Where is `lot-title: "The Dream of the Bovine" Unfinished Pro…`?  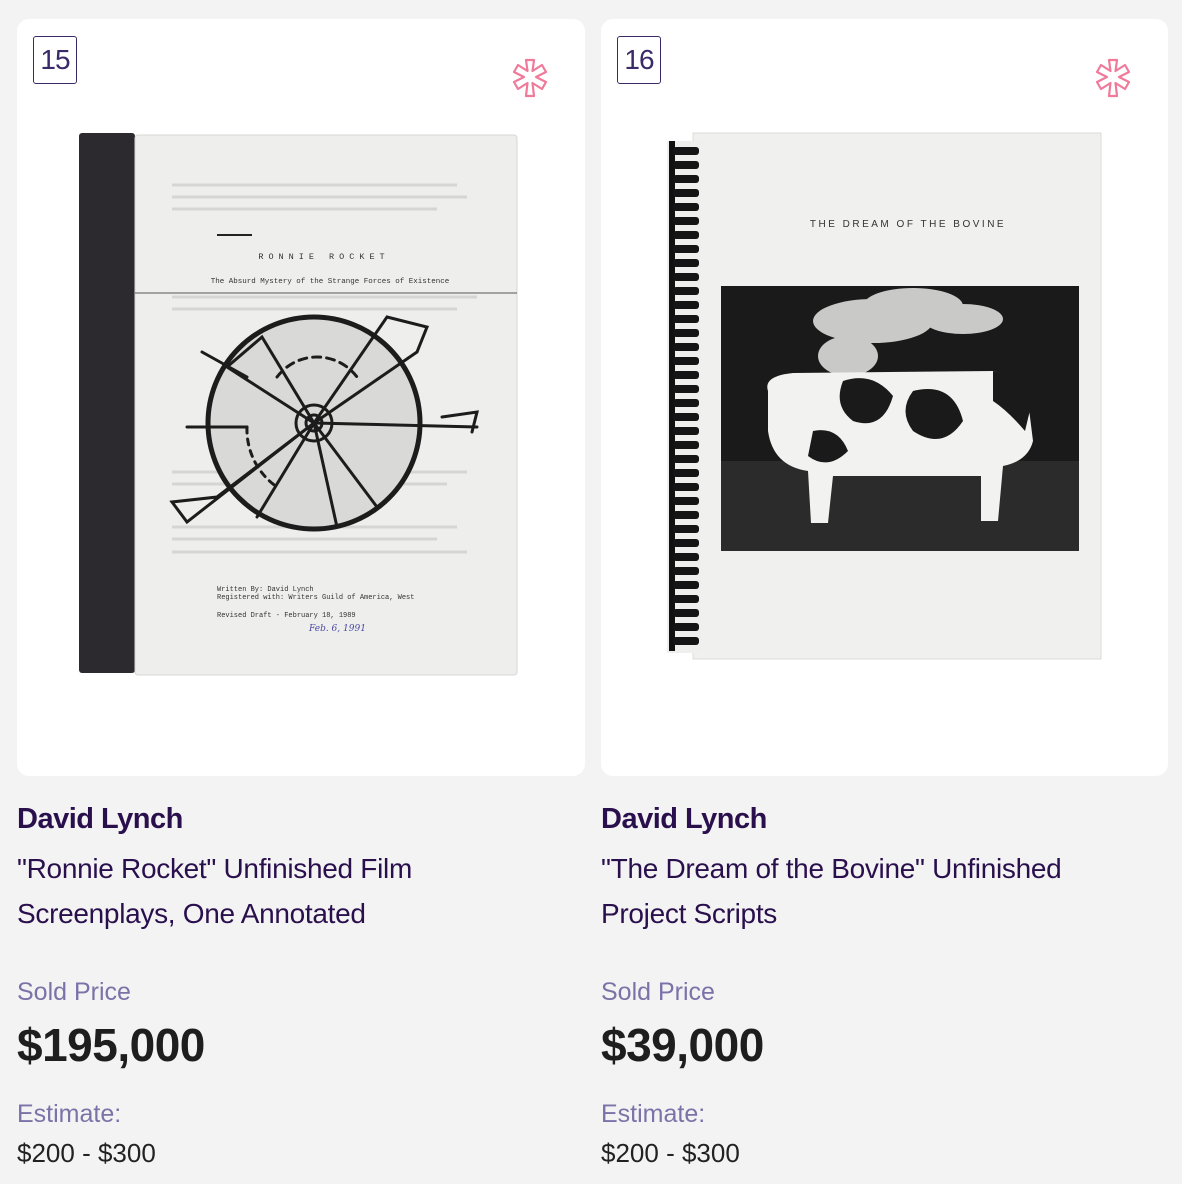
lot-title: "The Dream of the Bovine" Unfinished Pro… is located at coordinates (871, 891).